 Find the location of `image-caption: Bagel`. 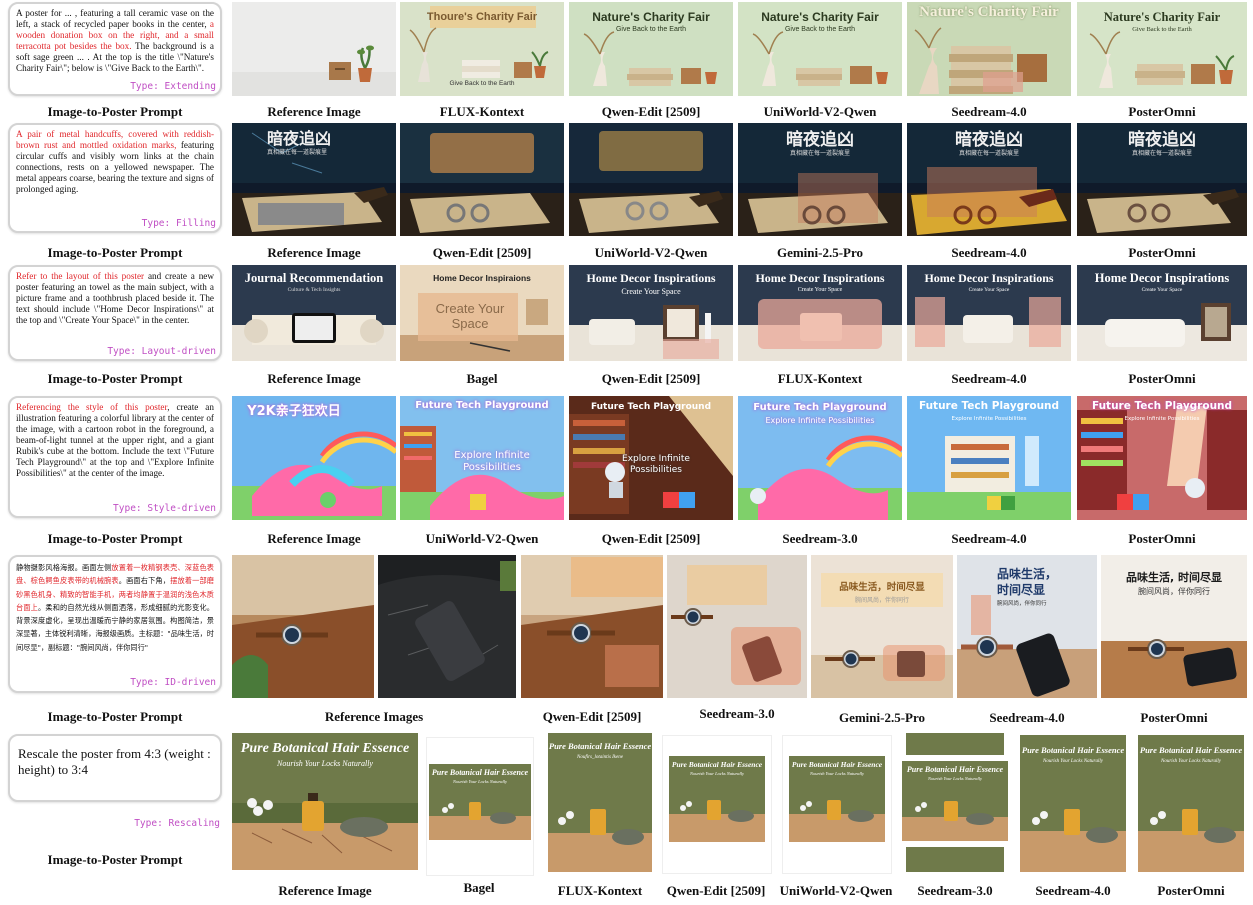

image-caption: Bagel is located at coordinates (482, 378).